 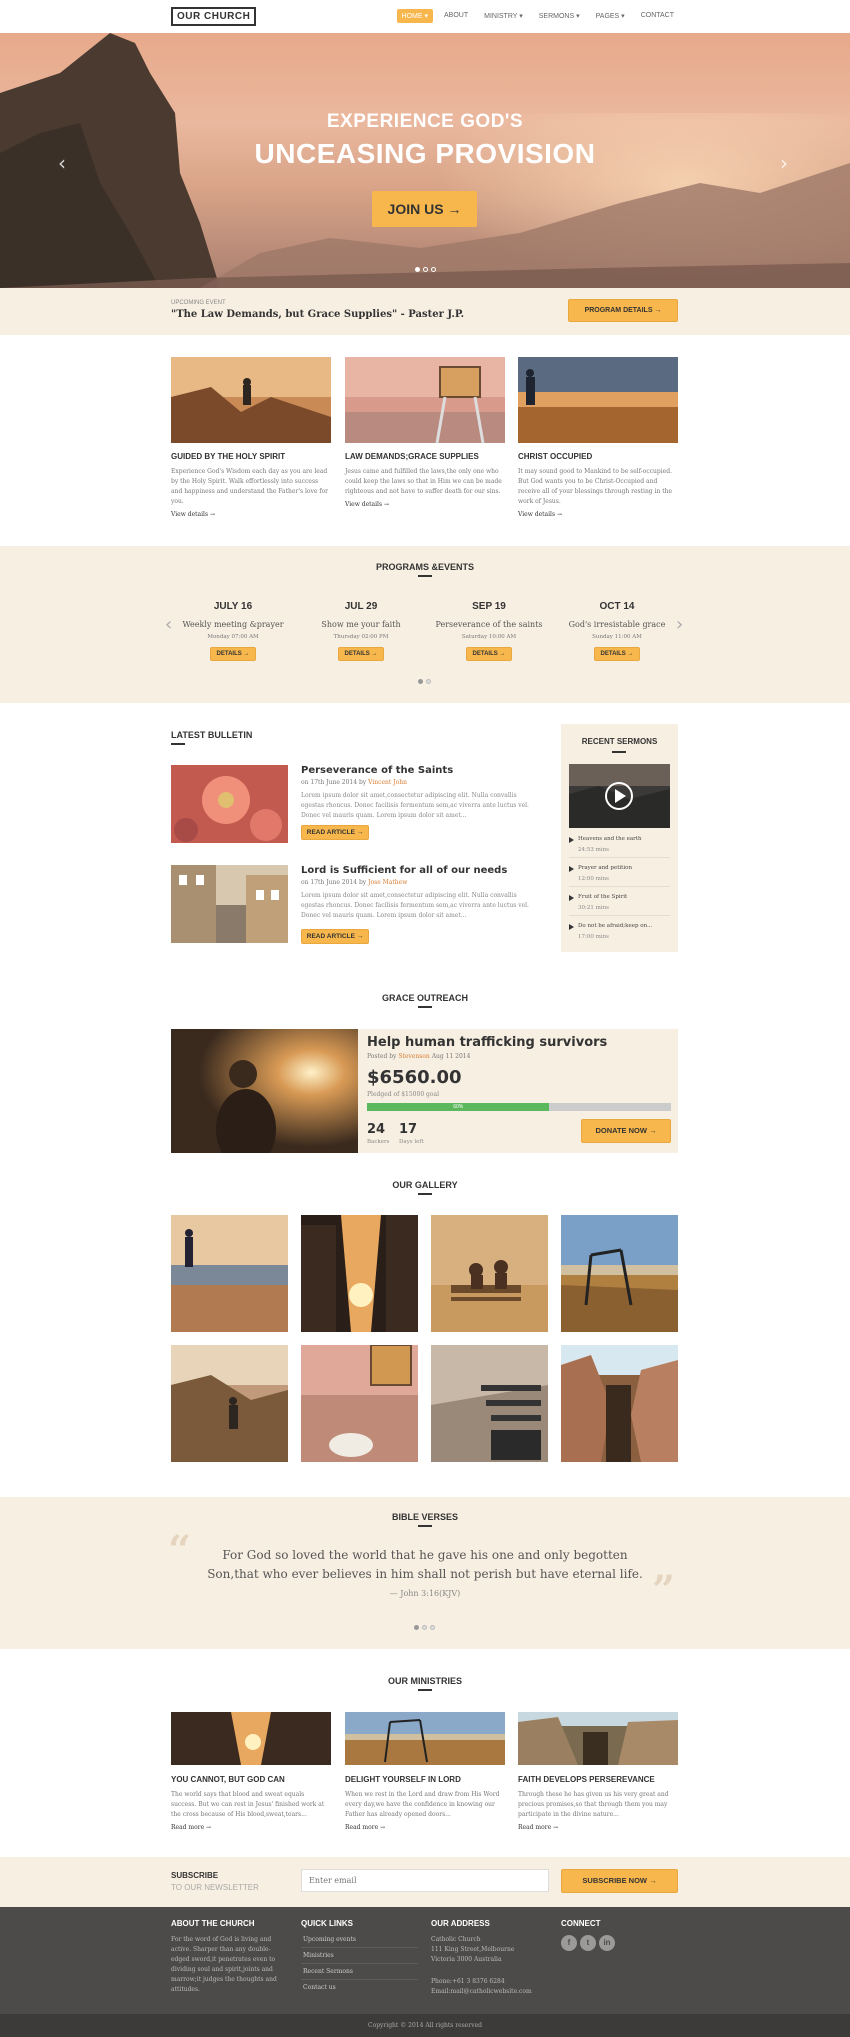 What do you see at coordinates (559, 16) in the screenshot?
I see `nav-sermons: SERMONS ▾` at bounding box center [559, 16].